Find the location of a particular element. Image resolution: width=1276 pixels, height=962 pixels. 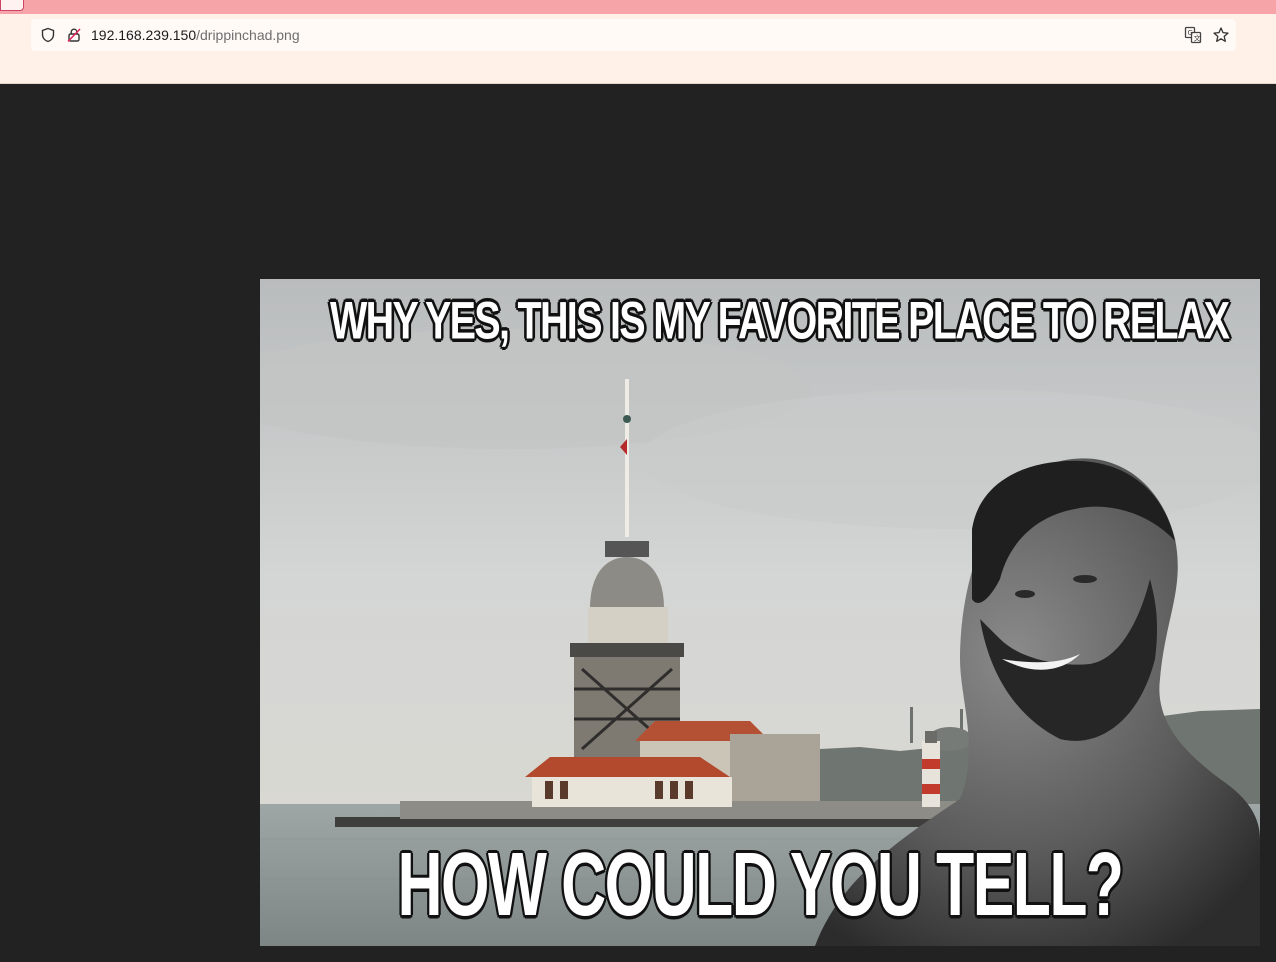

url-path: /drippinchad.png is located at coordinates (248, 35).